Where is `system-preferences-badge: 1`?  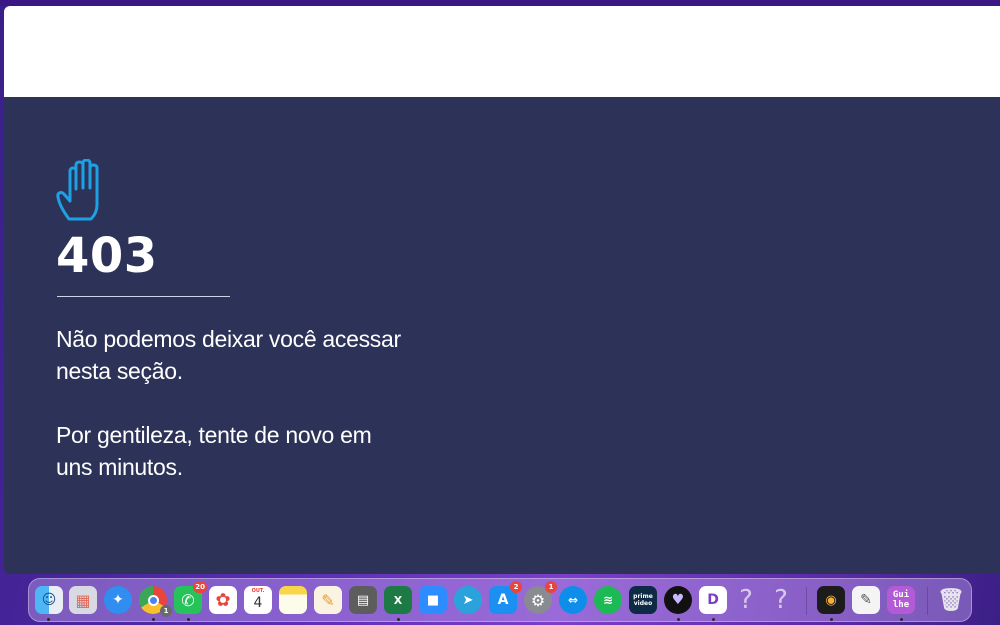
system-preferences-badge: 1 is located at coordinates (551, 587).